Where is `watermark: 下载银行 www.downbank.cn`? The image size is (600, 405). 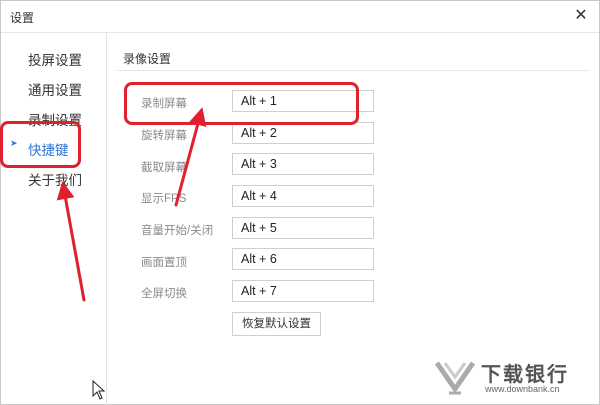 watermark: 下载银行 www.downbank.cn is located at coordinates (515, 377).